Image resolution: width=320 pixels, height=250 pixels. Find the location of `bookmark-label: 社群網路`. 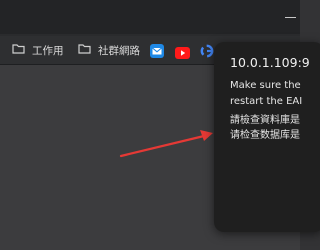

bookmark-label: 社群網路 is located at coordinates (119, 50).